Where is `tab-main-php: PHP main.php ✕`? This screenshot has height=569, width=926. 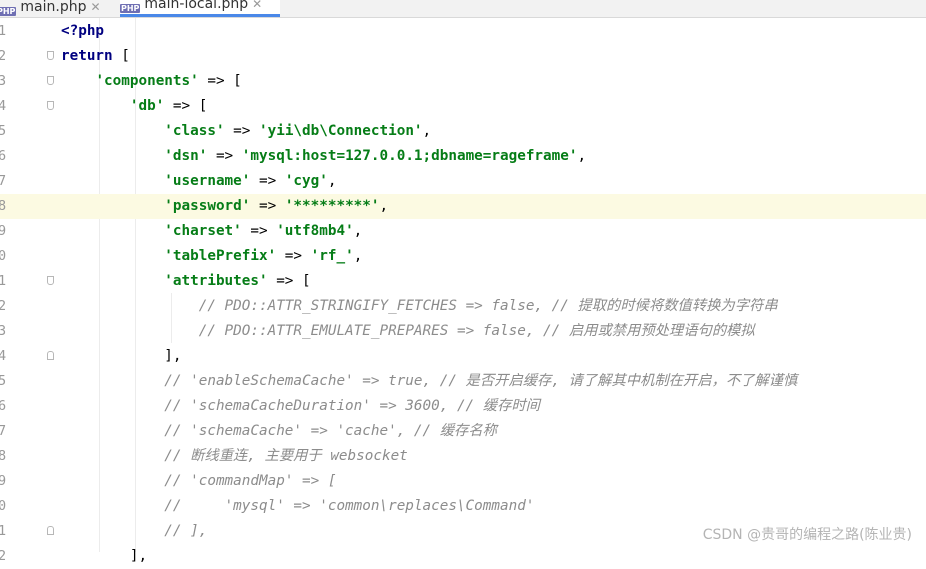 tab-main-php: PHP main.php ✕ is located at coordinates (55, 8).